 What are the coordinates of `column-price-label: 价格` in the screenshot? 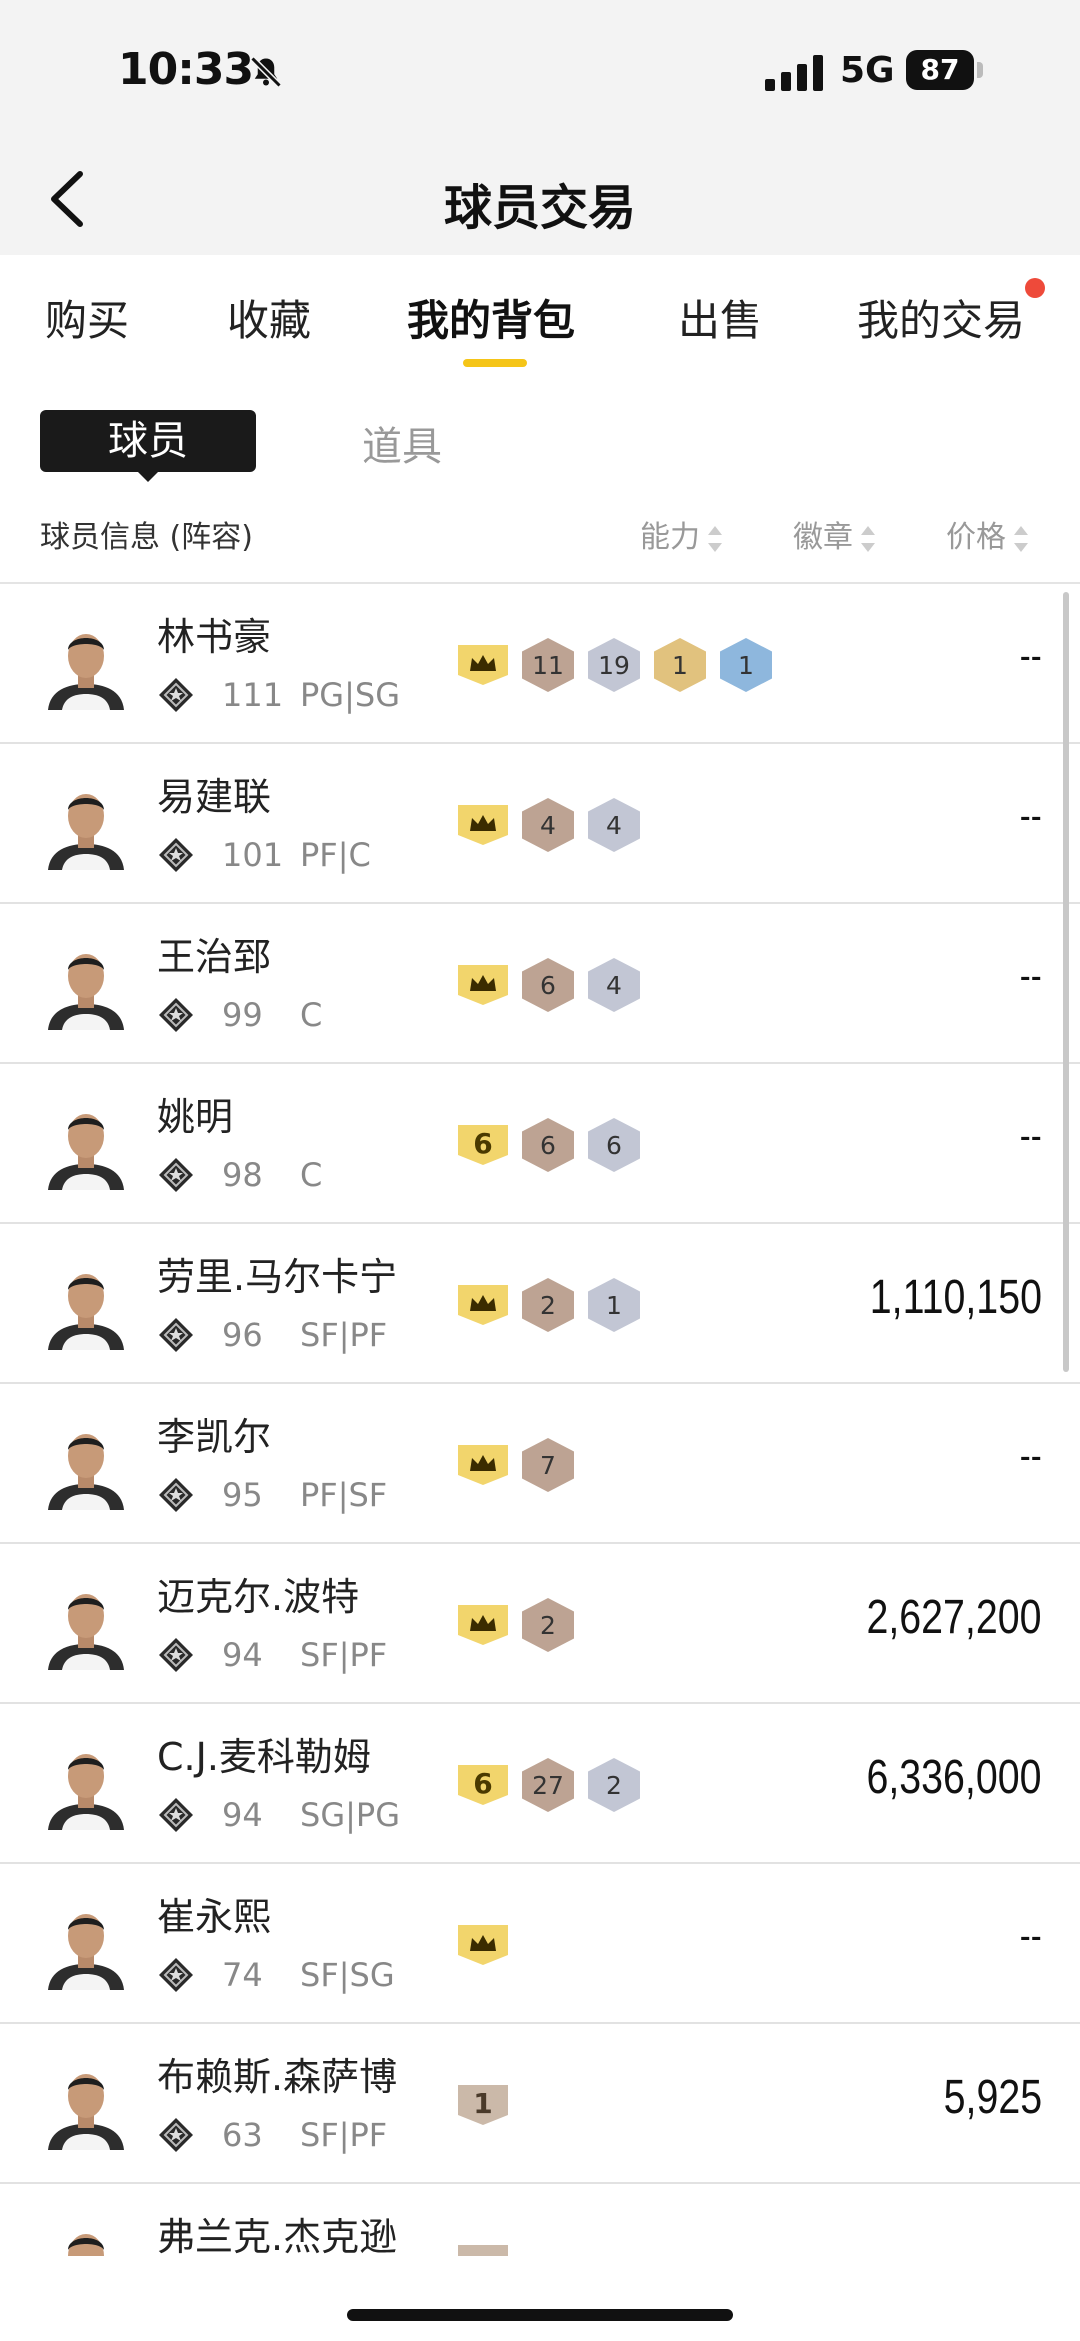 It's located at (976, 537).